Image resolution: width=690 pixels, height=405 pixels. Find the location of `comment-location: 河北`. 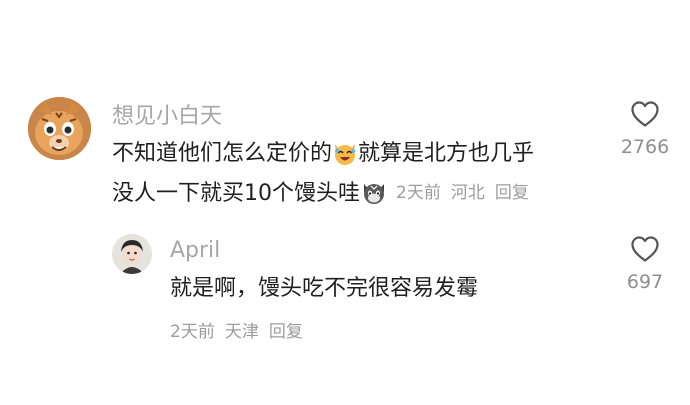

comment-location: 河北 is located at coordinates (467, 193).